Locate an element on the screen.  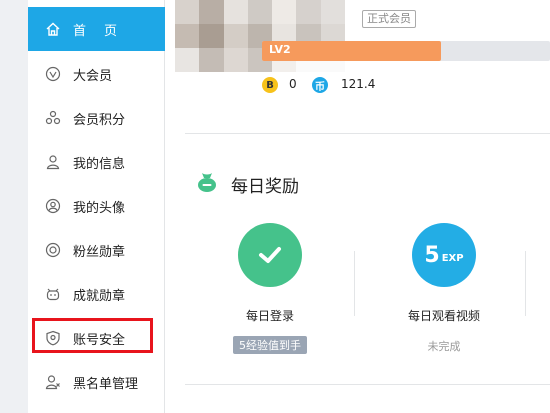
member-badge: 正式会员 is located at coordinates (389, 19).